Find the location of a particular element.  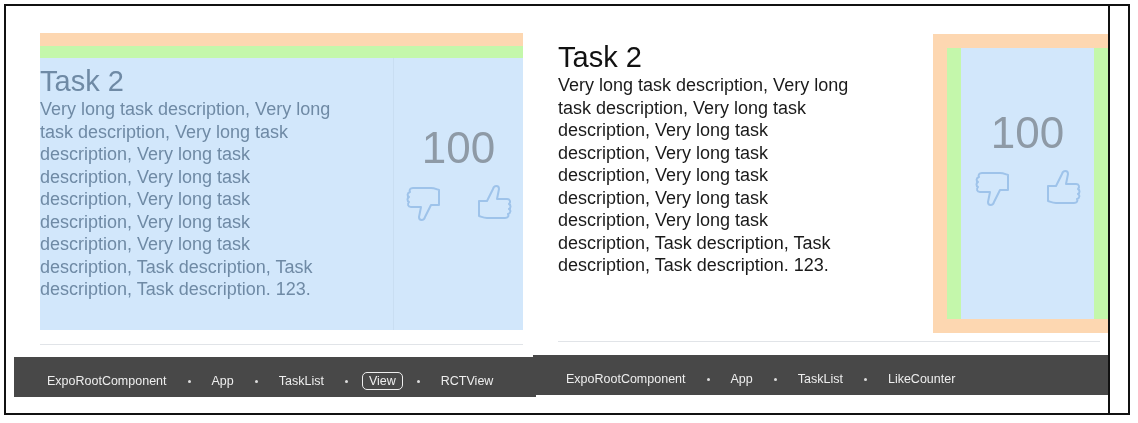

breadcrumb-item: View is located at coordinates (382, 381).